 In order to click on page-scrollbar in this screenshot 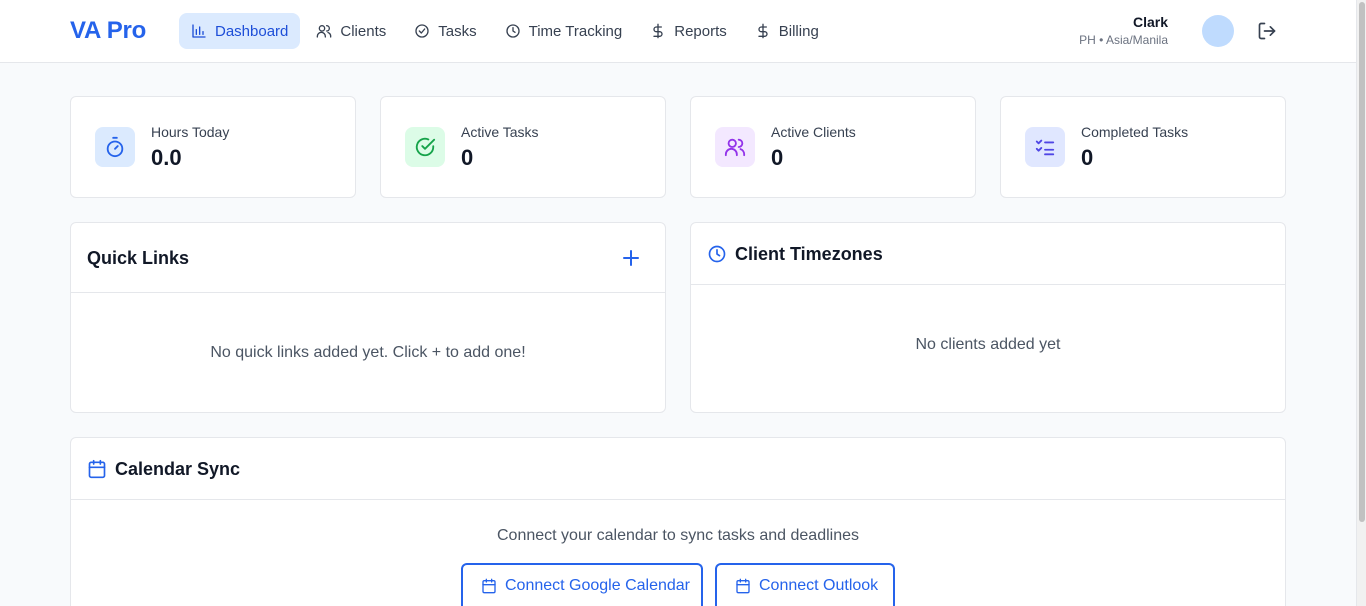, I will do `click(1361, 303)`.